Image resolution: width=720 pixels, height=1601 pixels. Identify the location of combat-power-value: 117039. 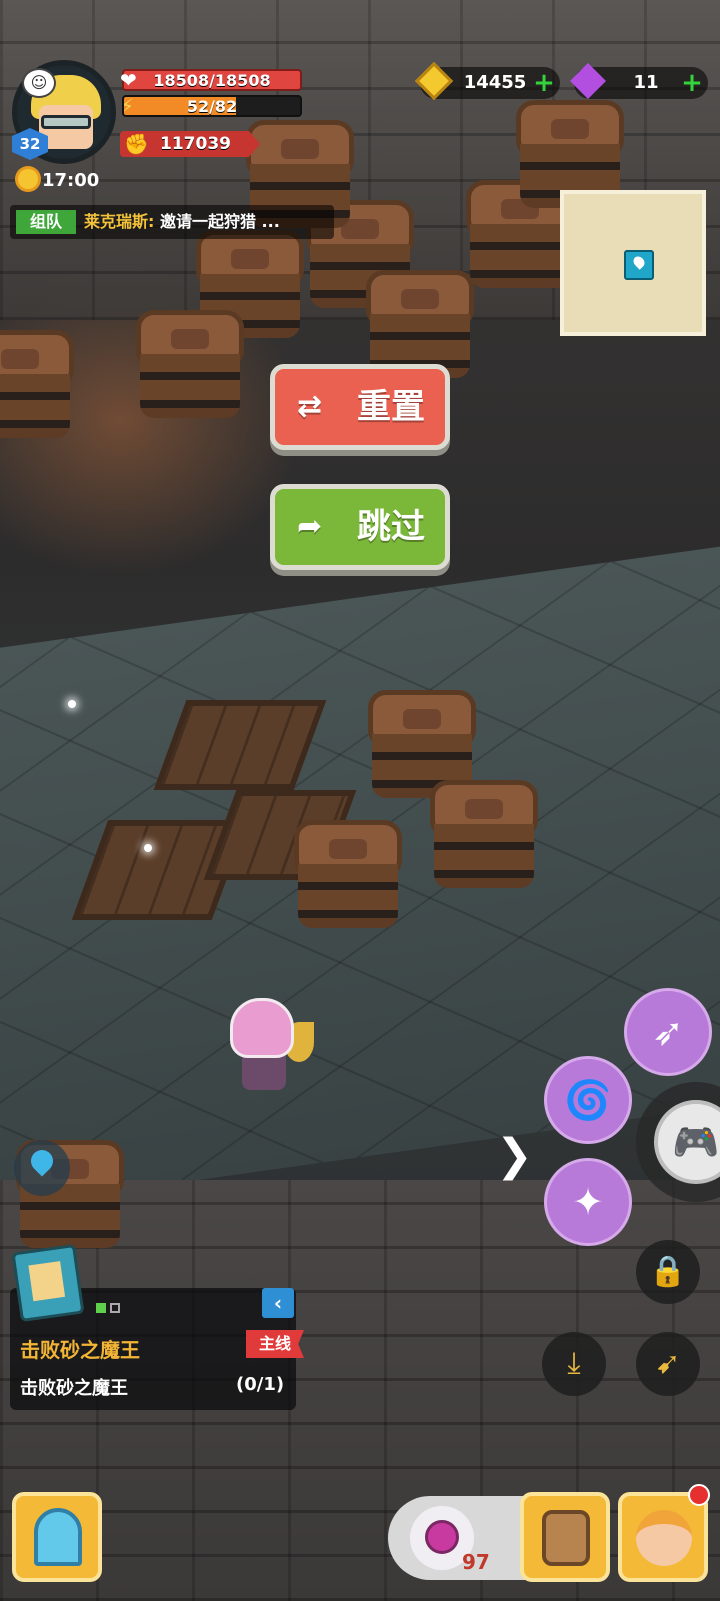
(195, 144).